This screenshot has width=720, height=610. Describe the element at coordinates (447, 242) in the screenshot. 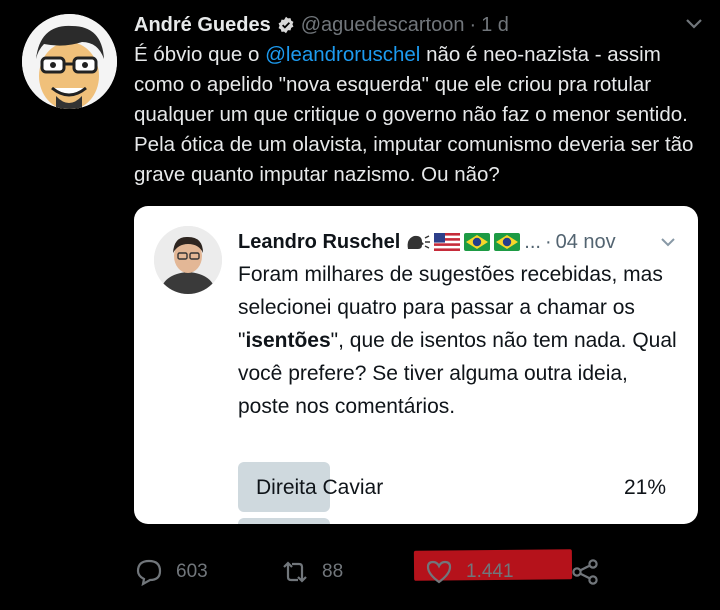

I see `flag-us-icon` at that location.